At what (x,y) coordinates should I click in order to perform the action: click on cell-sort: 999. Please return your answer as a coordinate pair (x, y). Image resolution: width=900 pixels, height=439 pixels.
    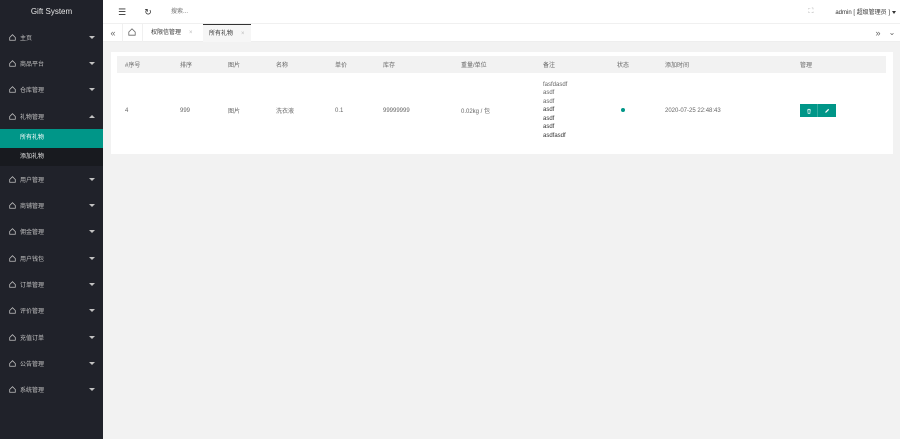
    Looking at the image, I should click on (185, 110).